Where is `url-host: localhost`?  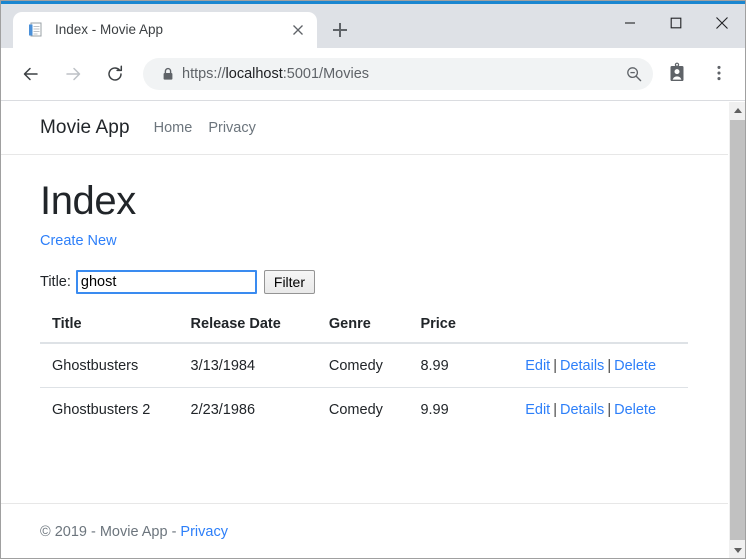 url-host: localhost is located at coordinates (254, 74).